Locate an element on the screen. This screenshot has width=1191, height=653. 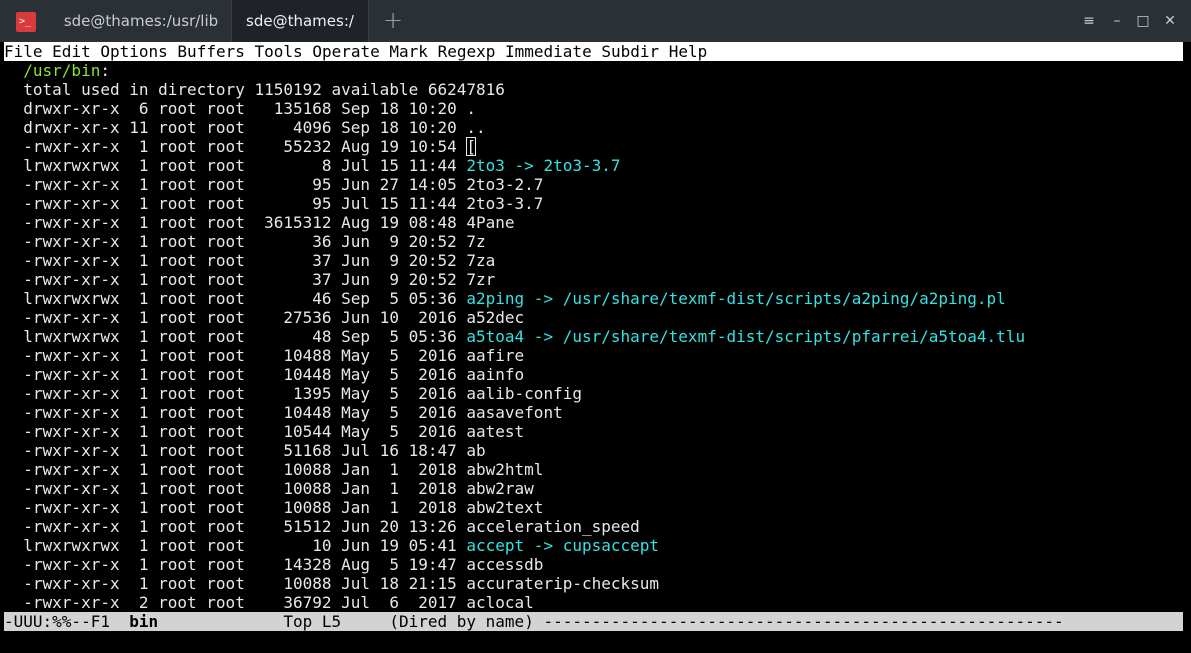
dired-entry-filename: acceleration_speed is located at coordinates (552, 526).